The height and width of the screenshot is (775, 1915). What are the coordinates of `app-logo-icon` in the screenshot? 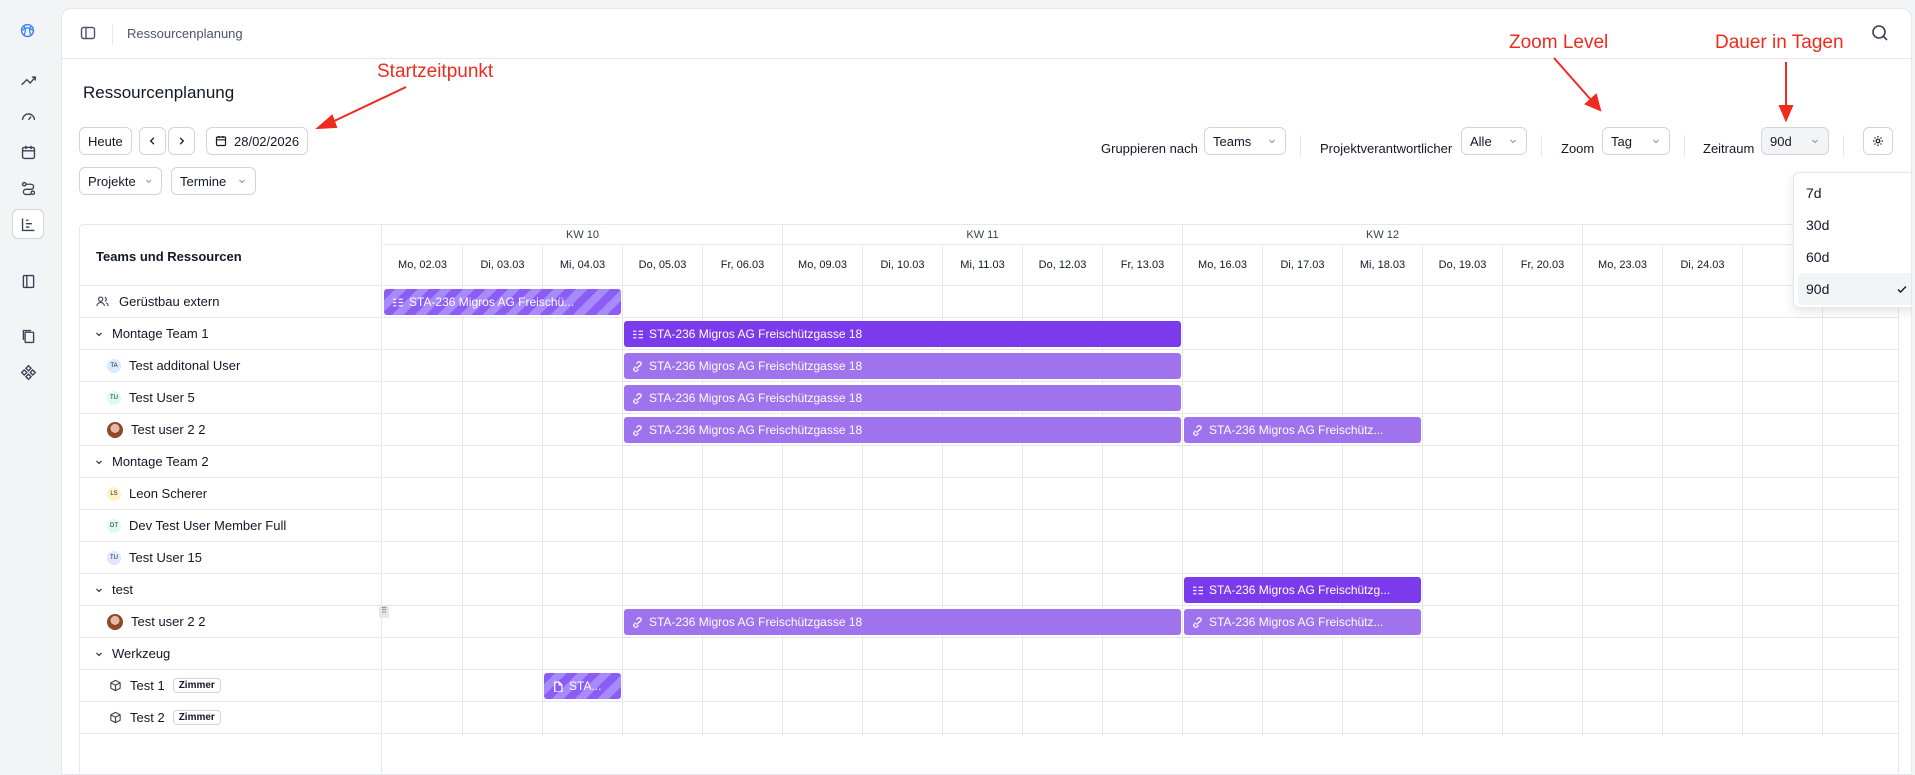 It's located at (27, 30).